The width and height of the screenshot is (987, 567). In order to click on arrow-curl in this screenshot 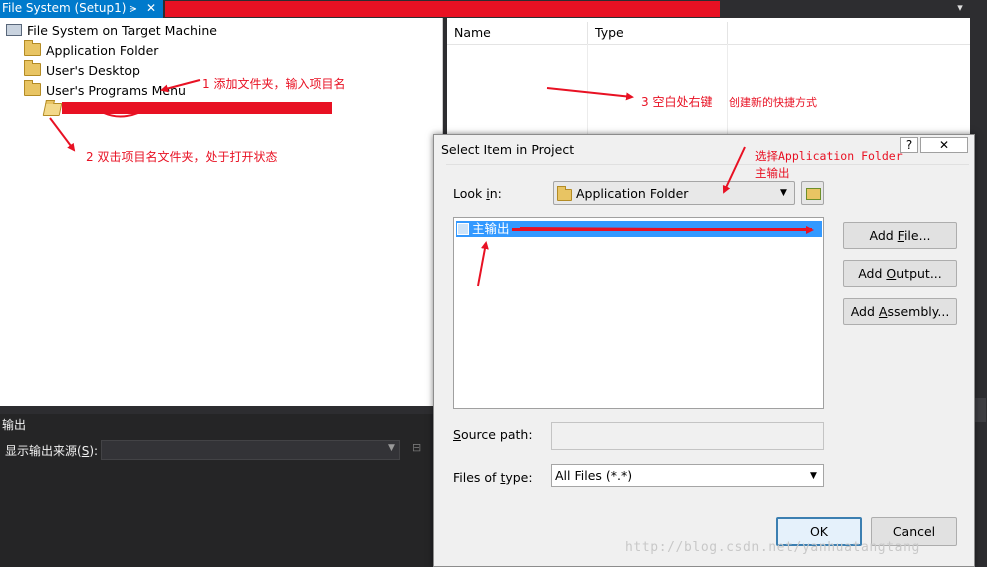, I will do `click(121, 115)`.